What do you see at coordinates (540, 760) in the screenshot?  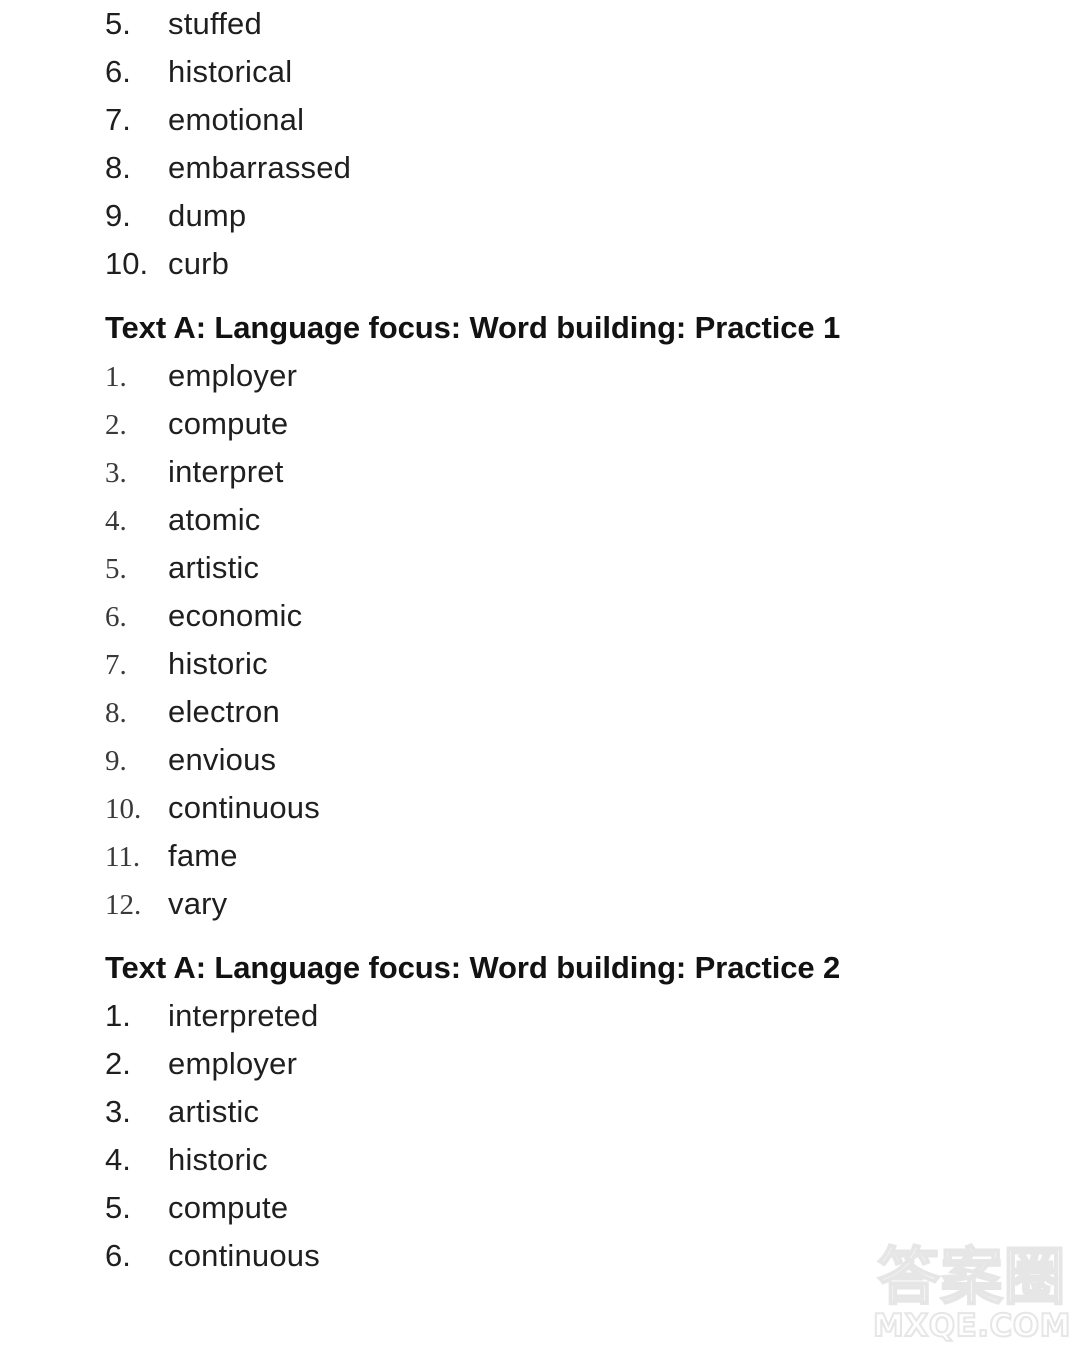 I see `answer-item: 9. envious` at bounding box center [540, 760].